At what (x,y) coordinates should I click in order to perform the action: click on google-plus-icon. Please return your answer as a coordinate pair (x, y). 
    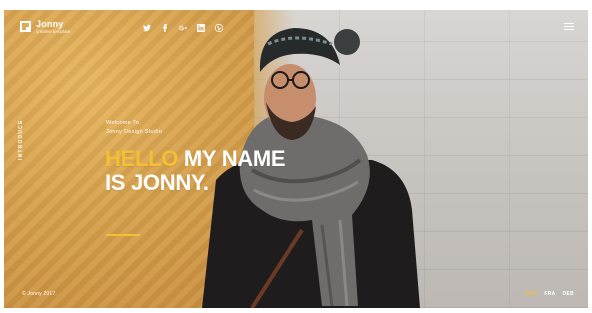
    Looking at the image, I should click on (182, 27).